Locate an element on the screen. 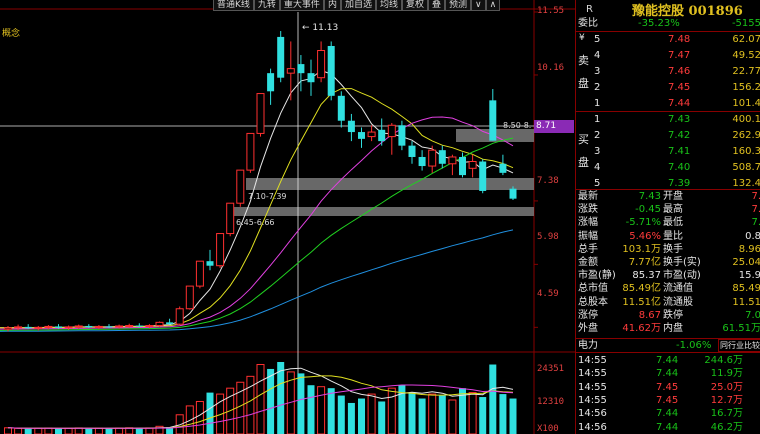  stat-value: -5.71% is located at coordinates (643, 223).